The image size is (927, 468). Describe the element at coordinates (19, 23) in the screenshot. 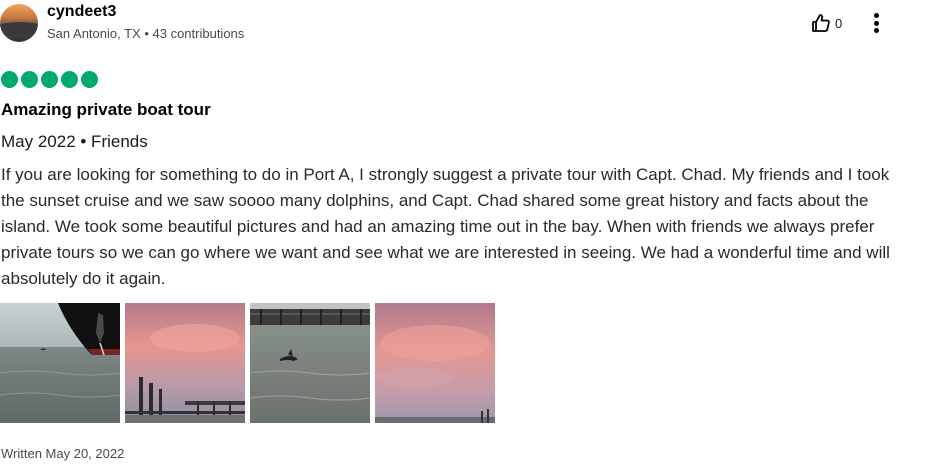

I see `avatar` at that location.